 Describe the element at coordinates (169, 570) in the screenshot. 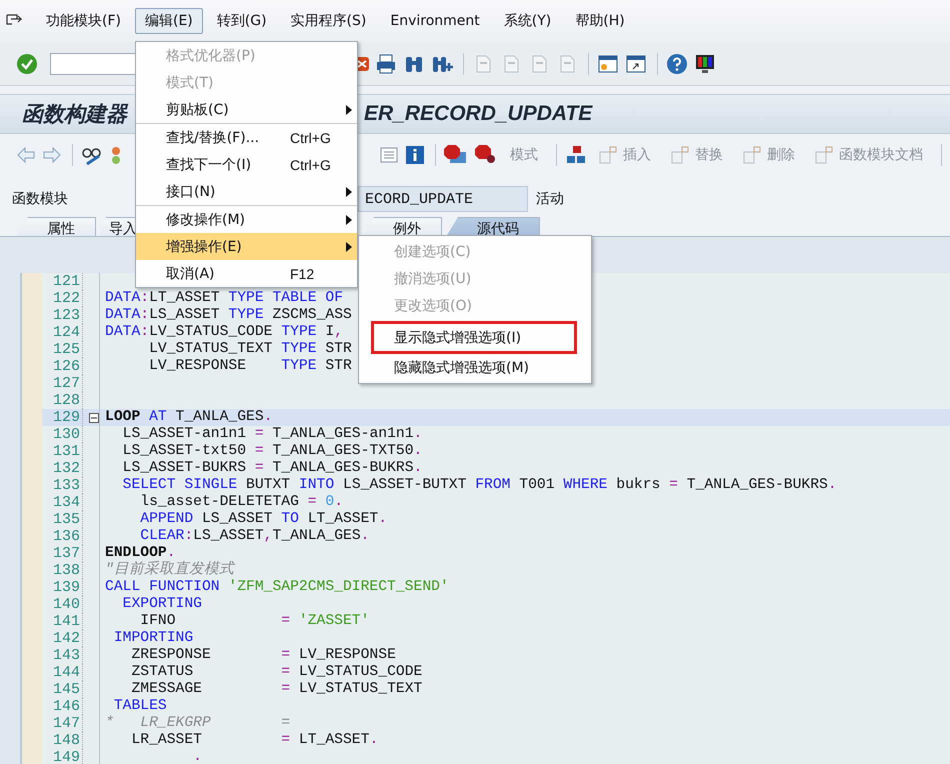

I see `code-line: "目前采取直发模式` at that location.